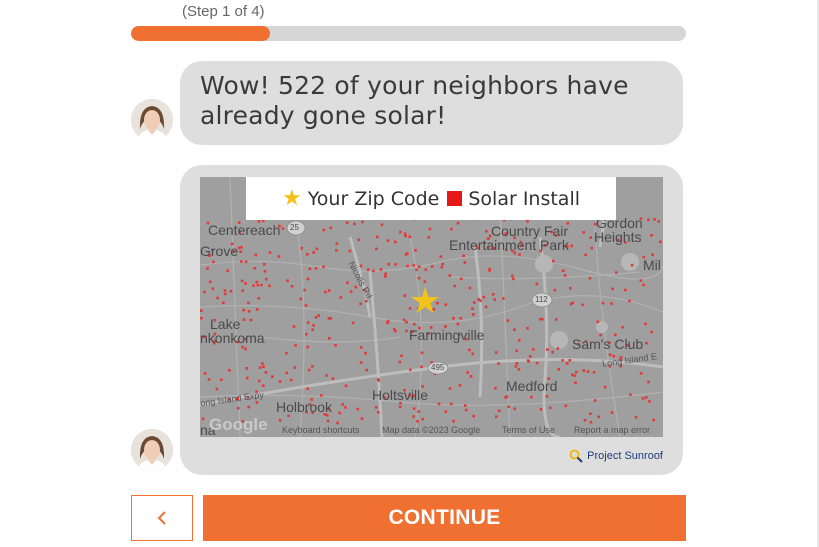 This screenshot has width=819, height=547. I want to click on place-label-holtsville: Holtsville, so click(400, 395).